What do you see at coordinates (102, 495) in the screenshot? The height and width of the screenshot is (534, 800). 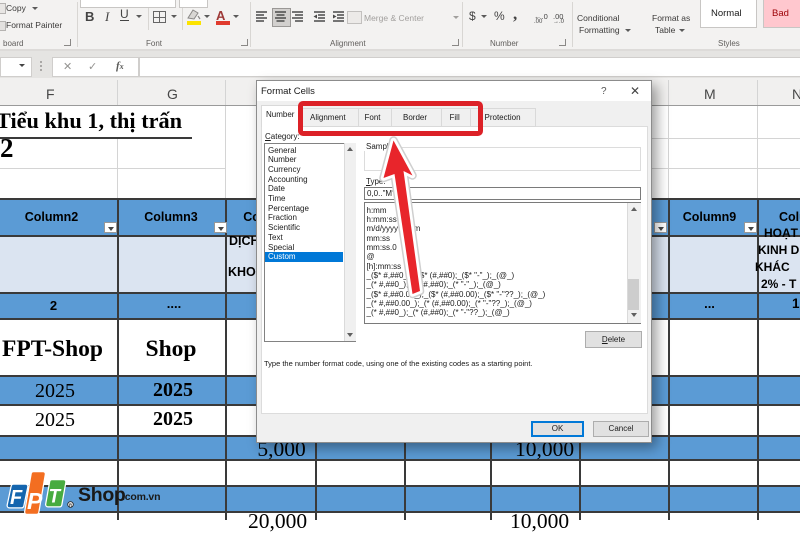 I see `svg-text: Shop` at bounding box center [102, 495].